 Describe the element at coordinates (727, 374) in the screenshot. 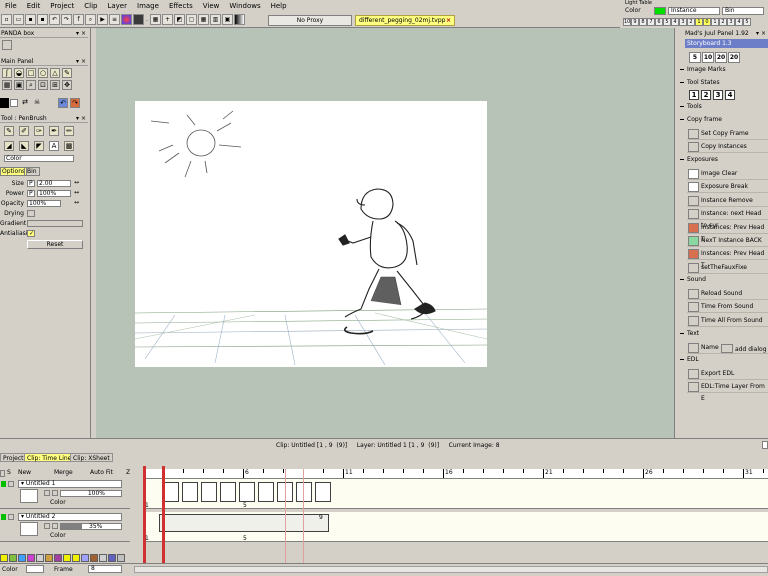

I see `panel-action-button: Export EDL` at that location.